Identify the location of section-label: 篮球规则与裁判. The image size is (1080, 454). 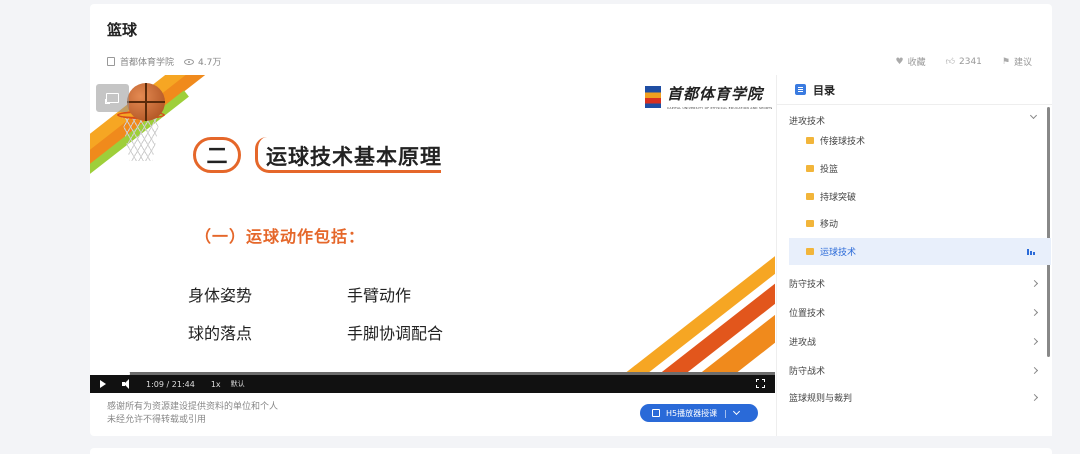
(821, 399).